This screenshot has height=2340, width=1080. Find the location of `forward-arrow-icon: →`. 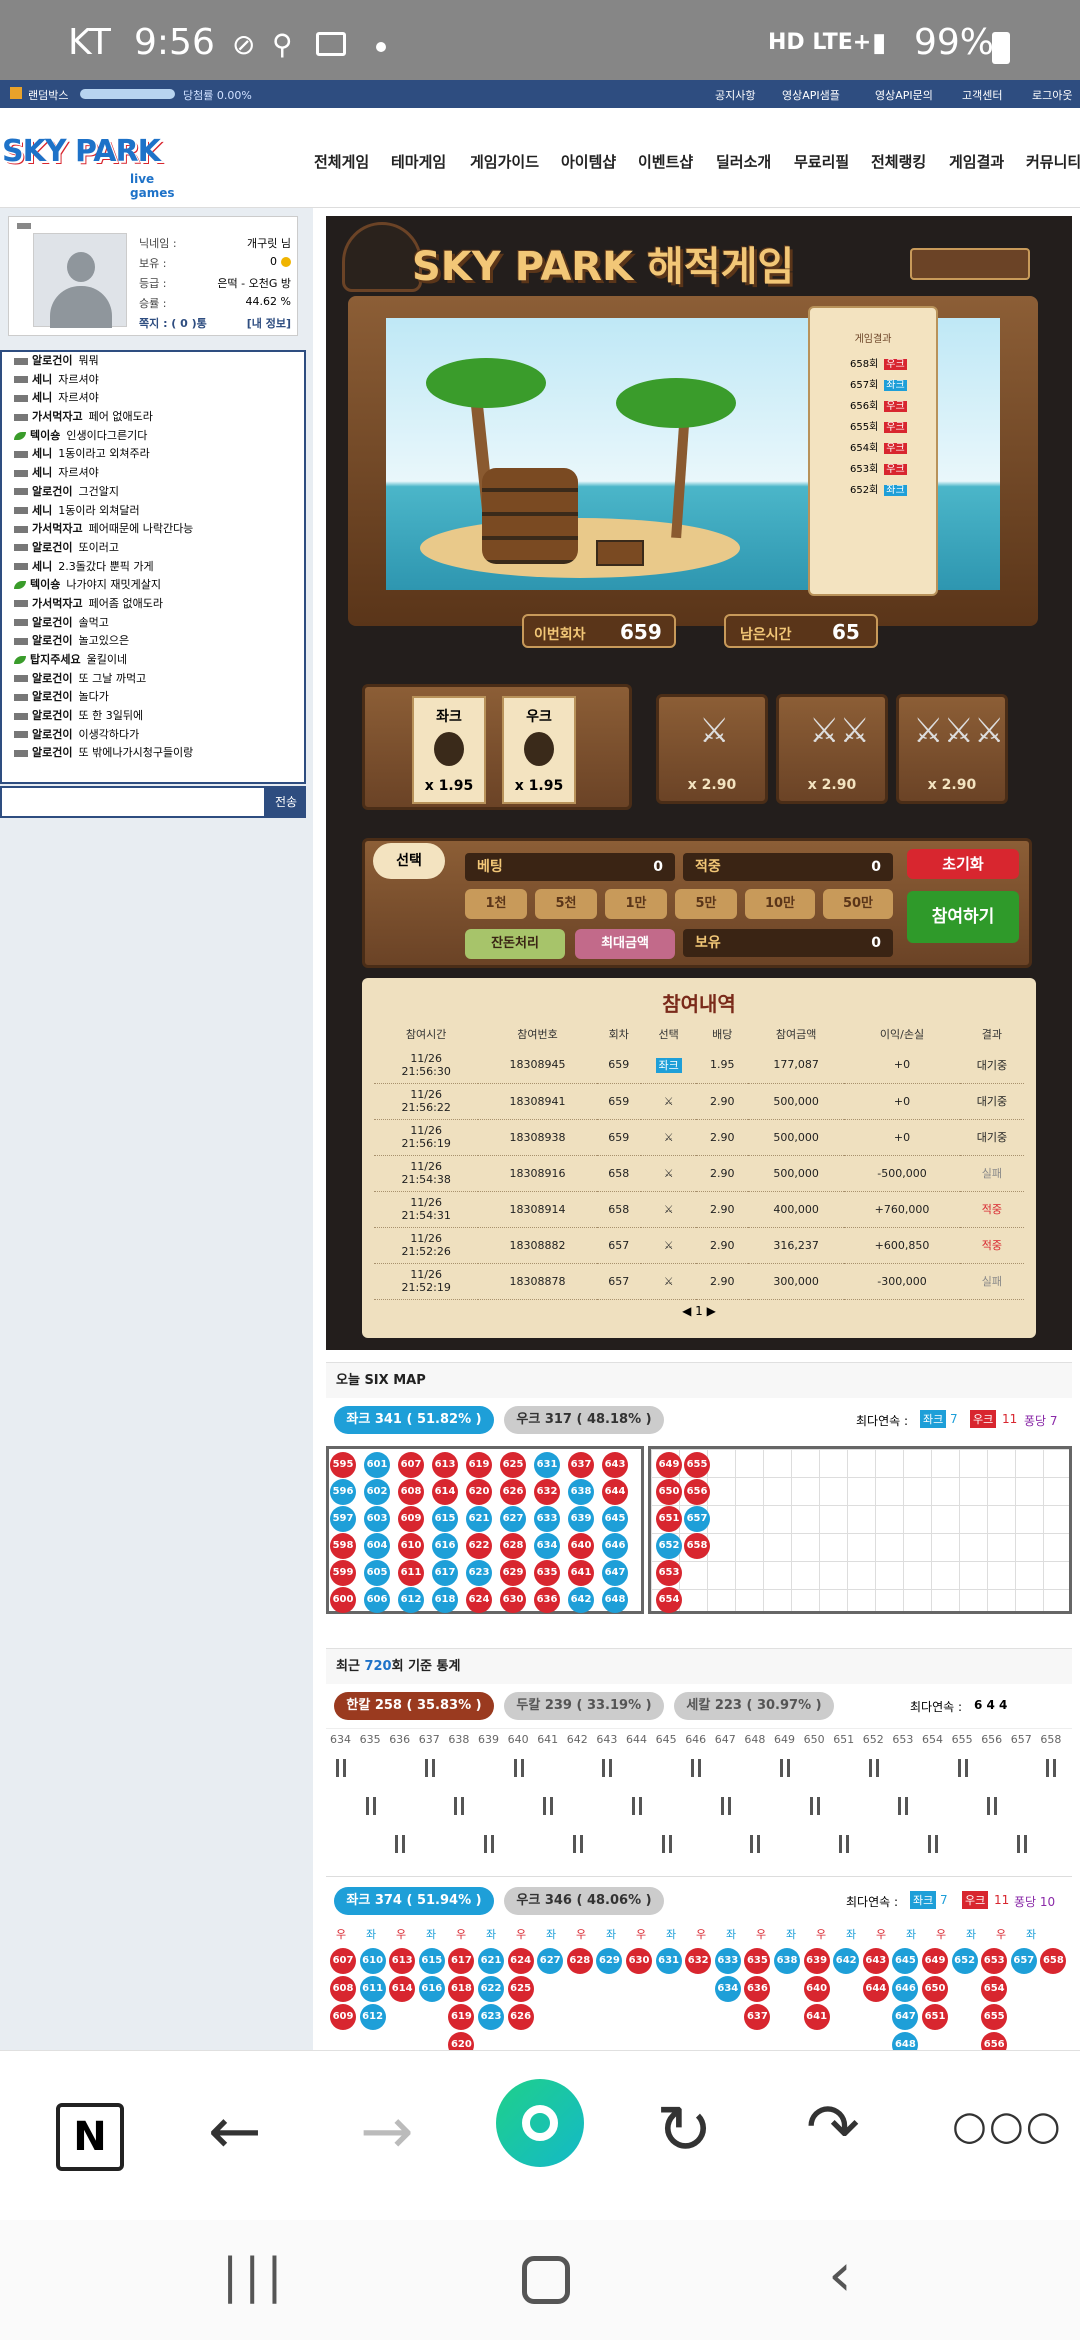

forward-arrow-icon: → is located at coordinates (387, 2132).